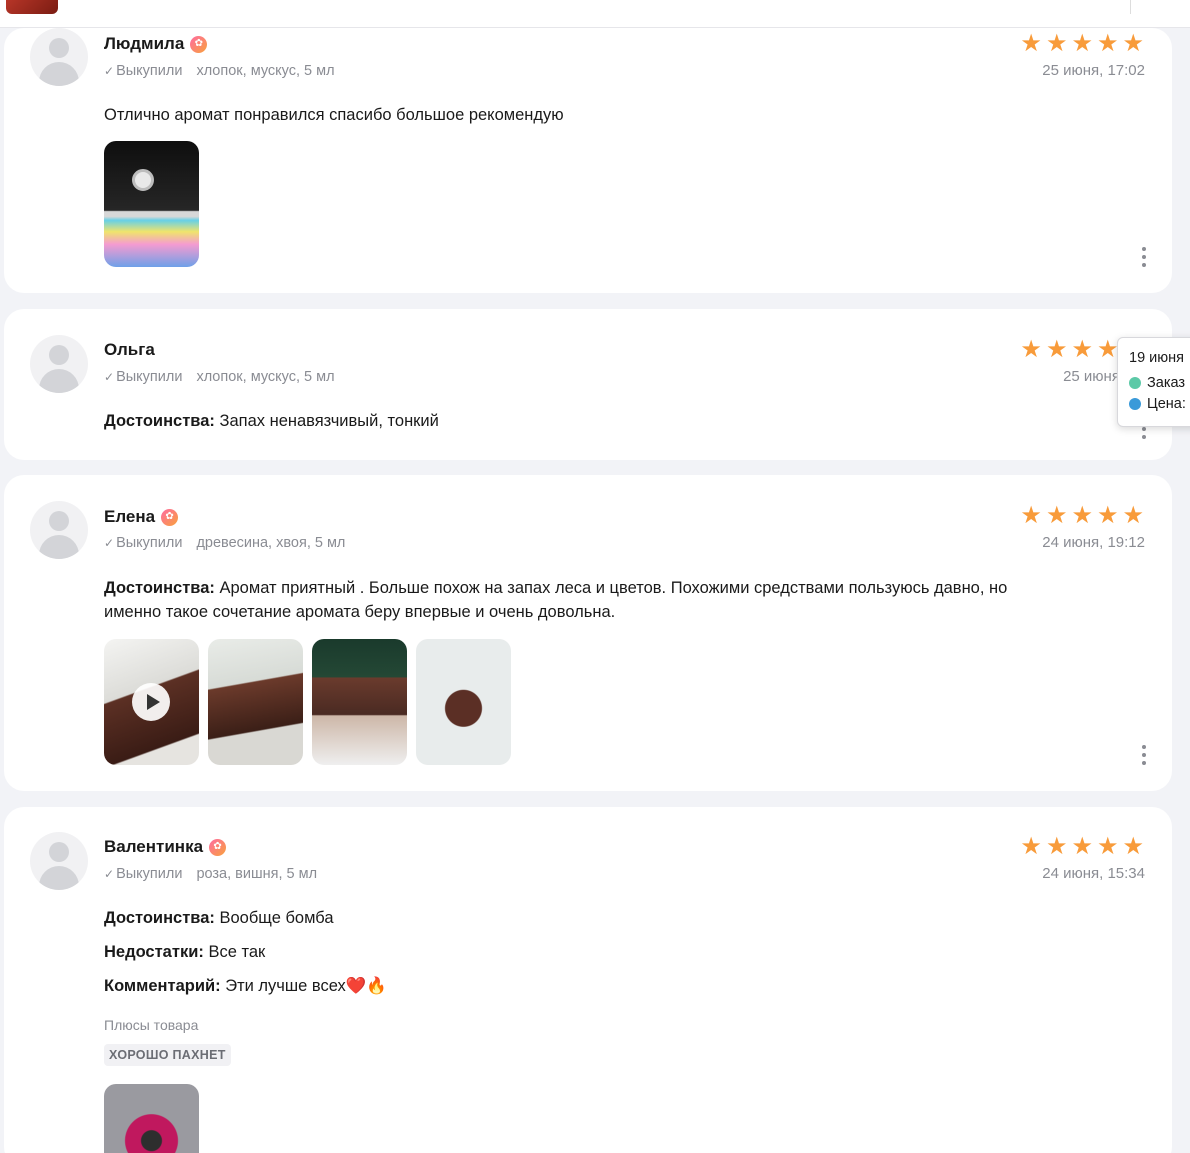 This screenshot has width=1190, height=1153. I want to click on comment-label: Комментарий:, so click(162, 986).